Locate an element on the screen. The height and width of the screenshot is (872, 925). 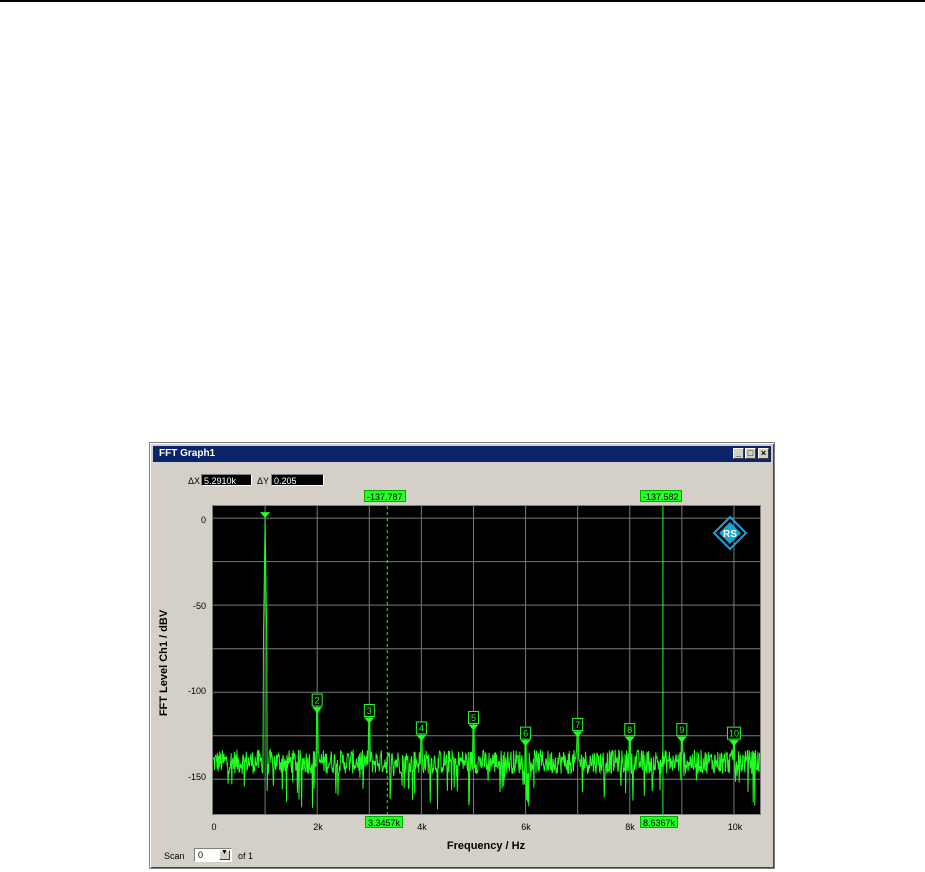
rohde-schwarz-logo-text: RS is located at coordinates (730, 534).